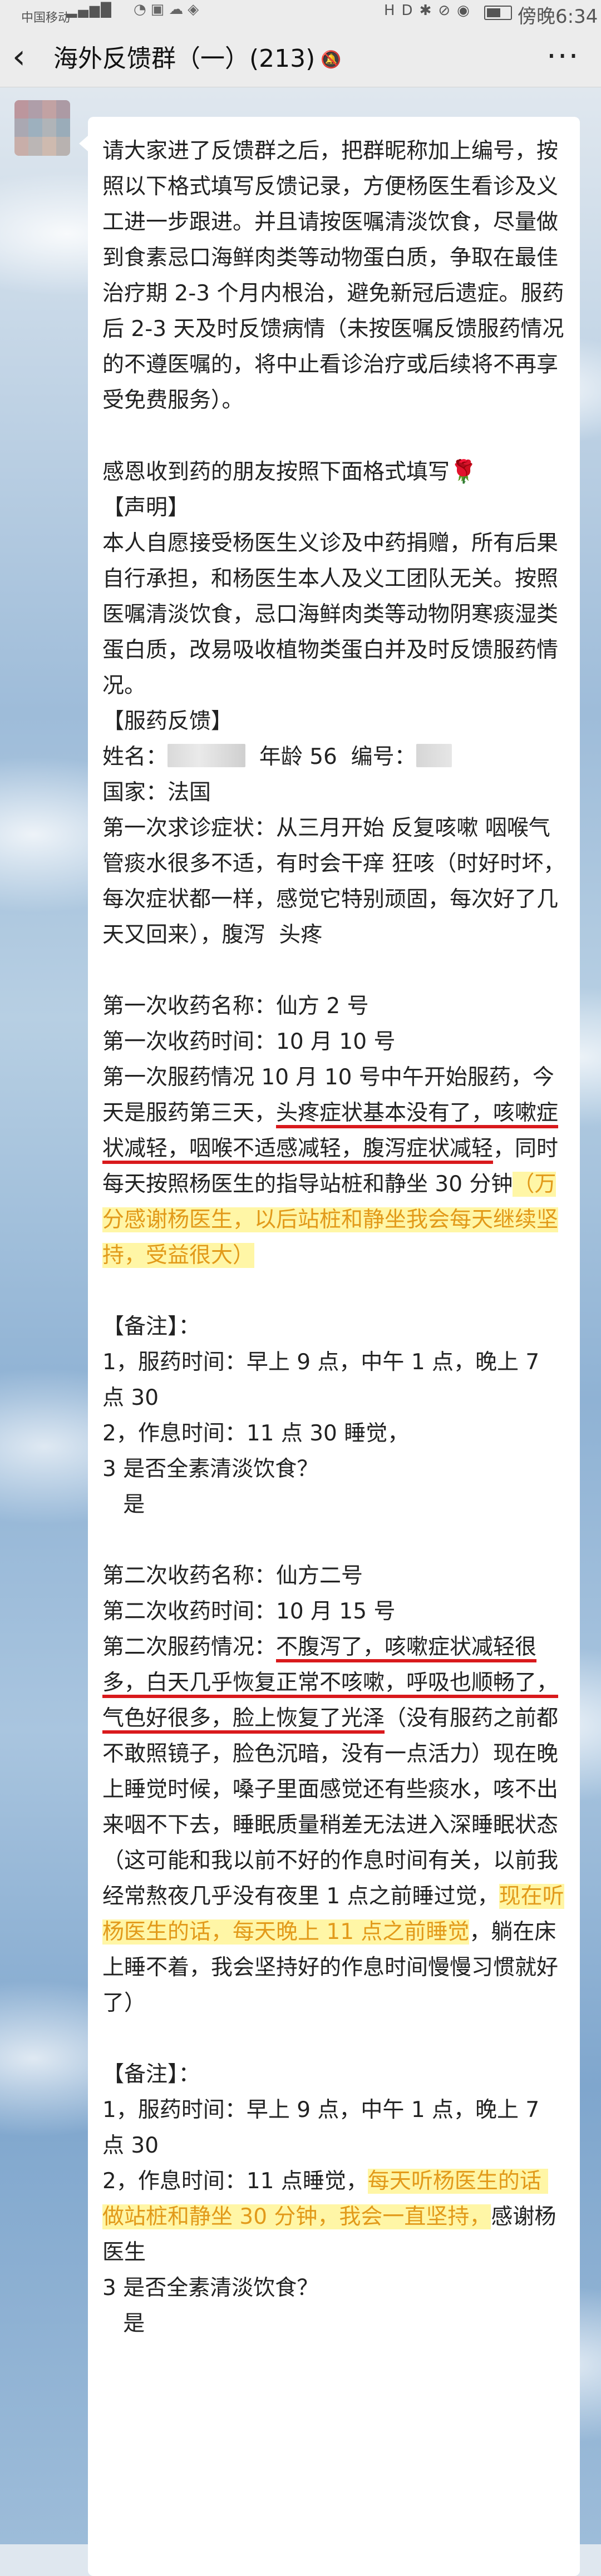 The width and height of the screenshot is (601, 2576). What do you see at coordinates (434, 755) in the screenshot?
I see `redacted-id` at bounding box center [434, 755].